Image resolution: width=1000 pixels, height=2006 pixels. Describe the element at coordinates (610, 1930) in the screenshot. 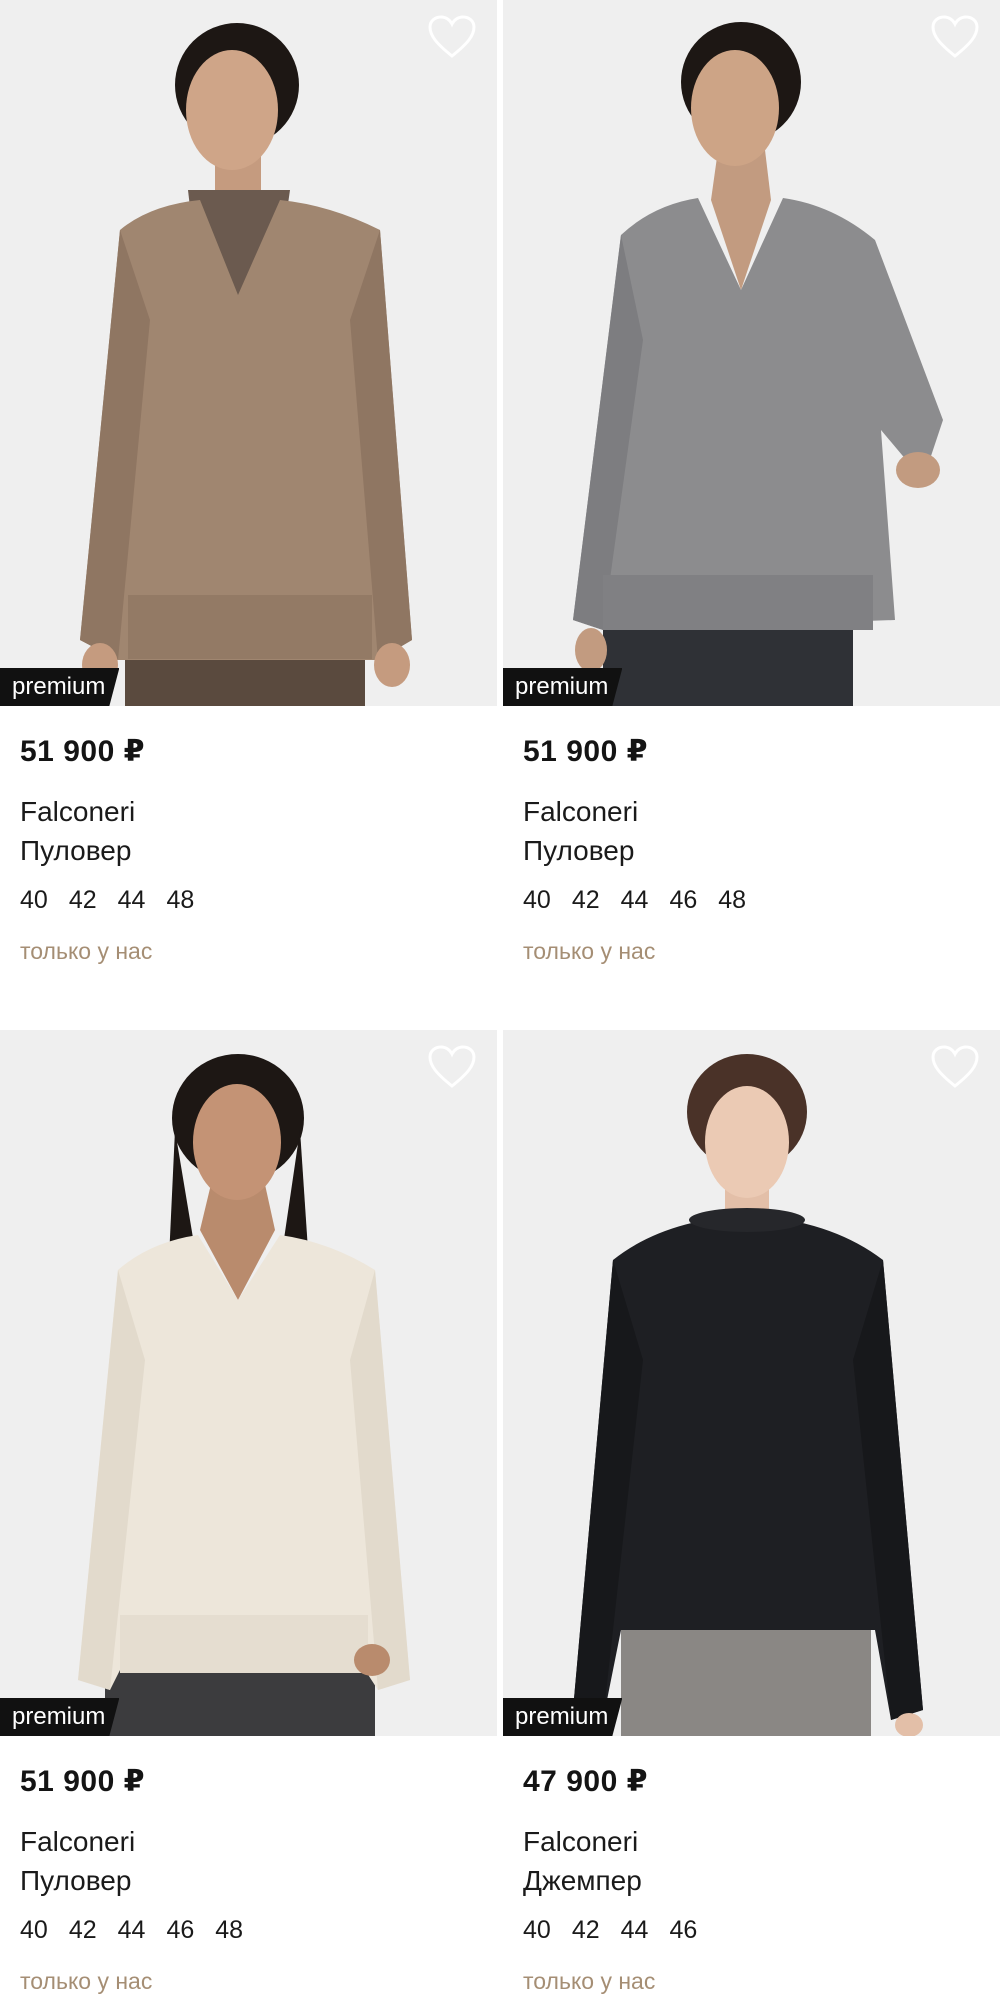

I see `size-list: 40 42 44 46` at that location.